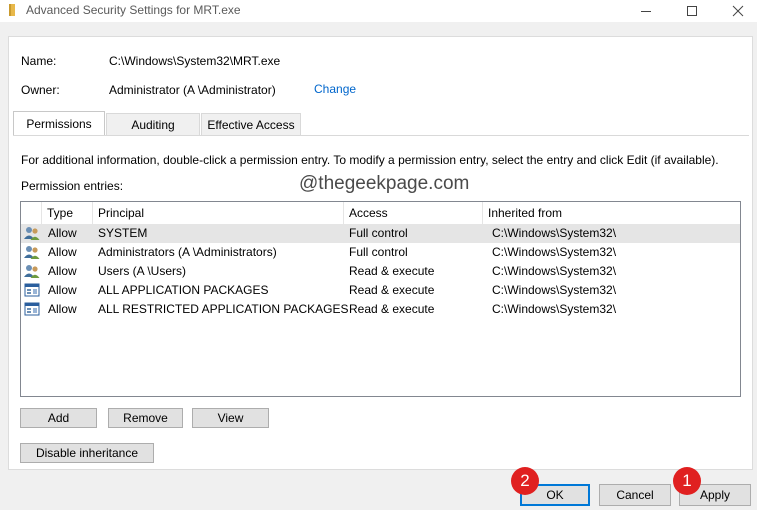  Describe the element at coordinates (153, 124) in the screenshot. I see `tab-auditing: Auditing` at that location.